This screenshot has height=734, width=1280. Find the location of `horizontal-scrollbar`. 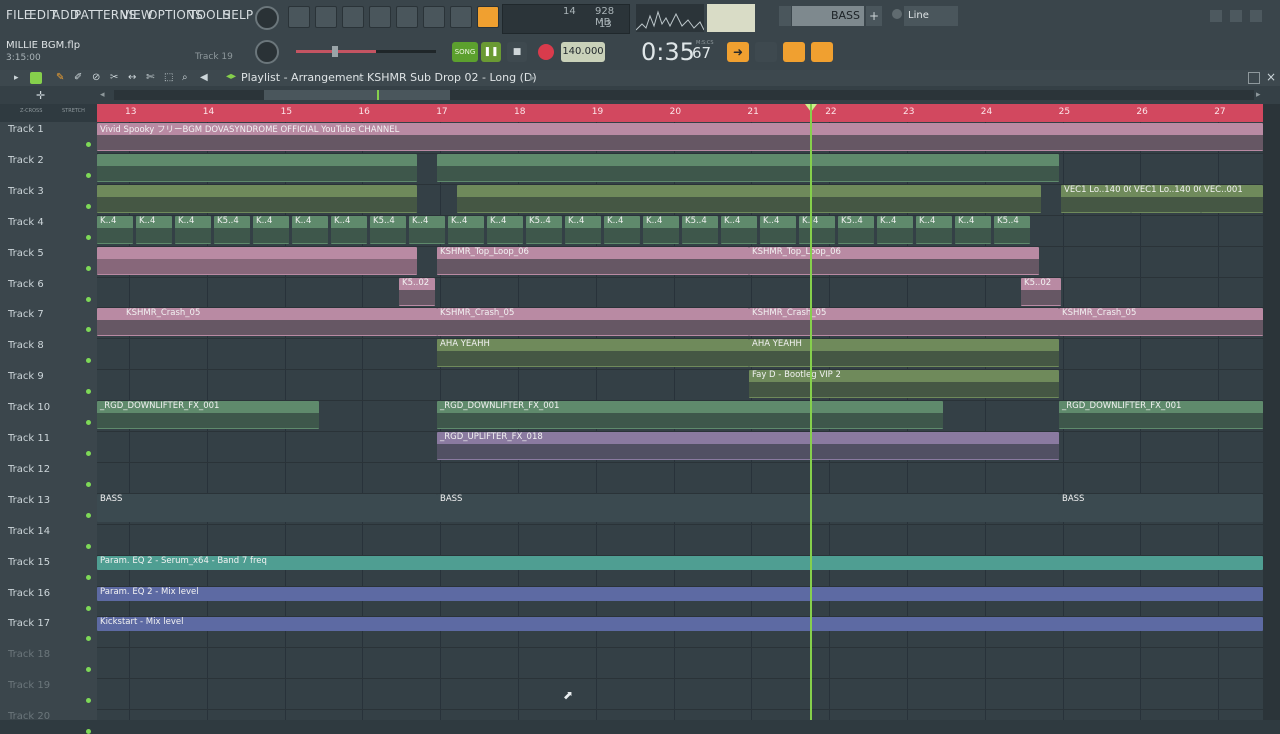

horizontal-scrollbar is located at coordinates (684, 95).